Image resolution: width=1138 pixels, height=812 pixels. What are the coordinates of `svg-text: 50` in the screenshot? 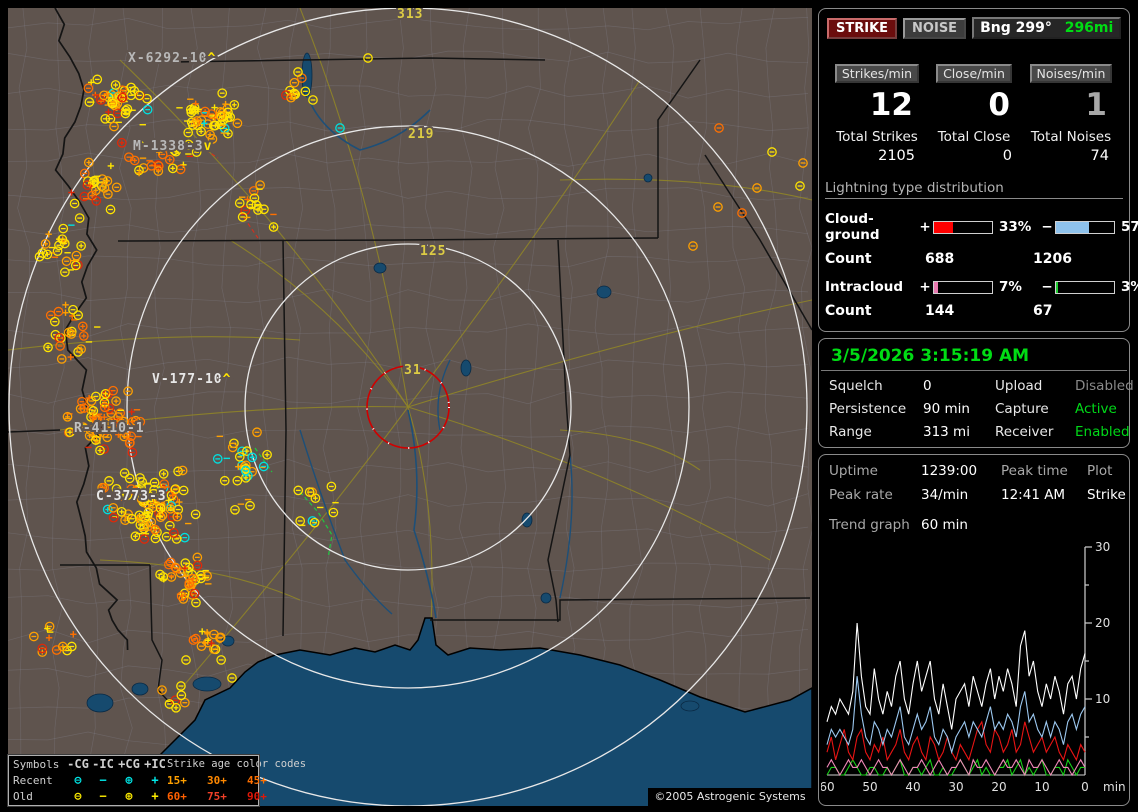 It's located at (869, 787).